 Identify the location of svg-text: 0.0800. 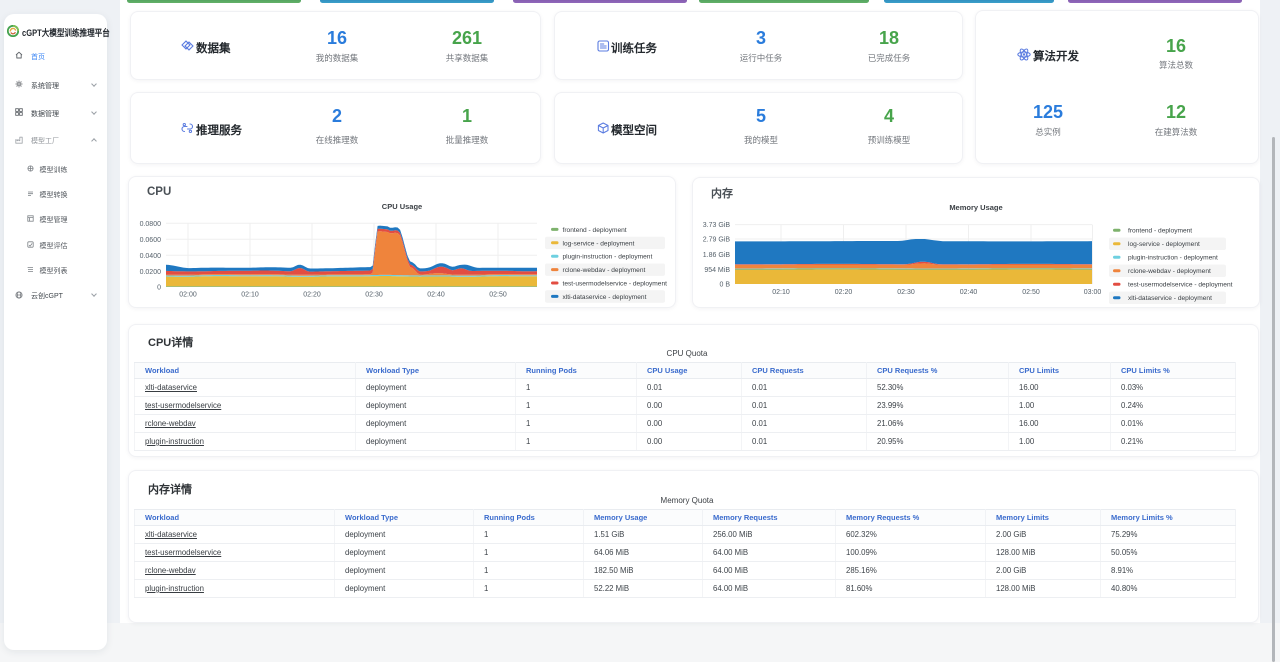
(151, 224).